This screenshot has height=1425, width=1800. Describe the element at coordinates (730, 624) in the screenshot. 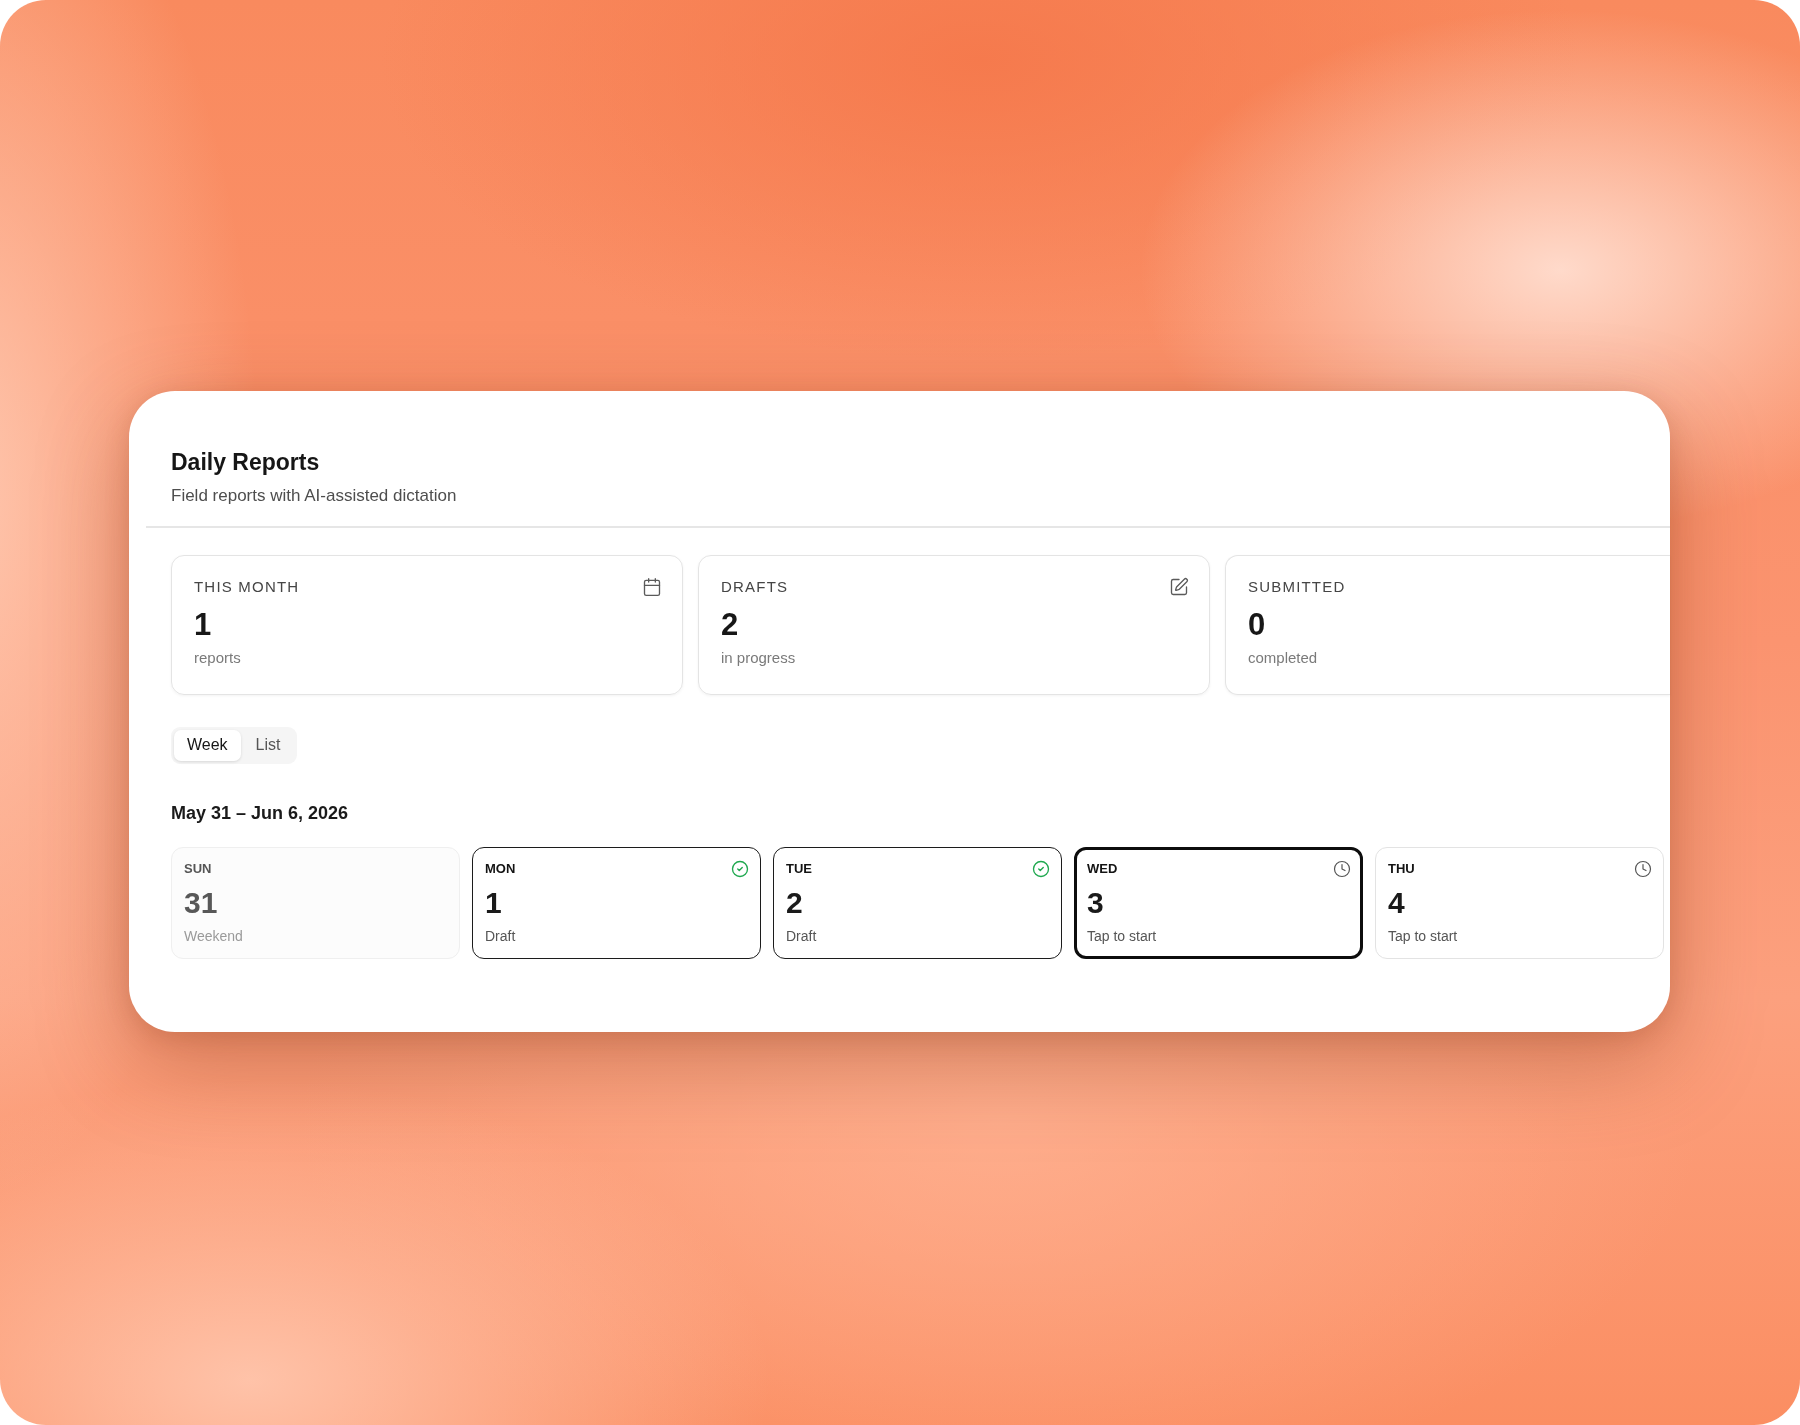

I see `stat-value: 2` at that location.